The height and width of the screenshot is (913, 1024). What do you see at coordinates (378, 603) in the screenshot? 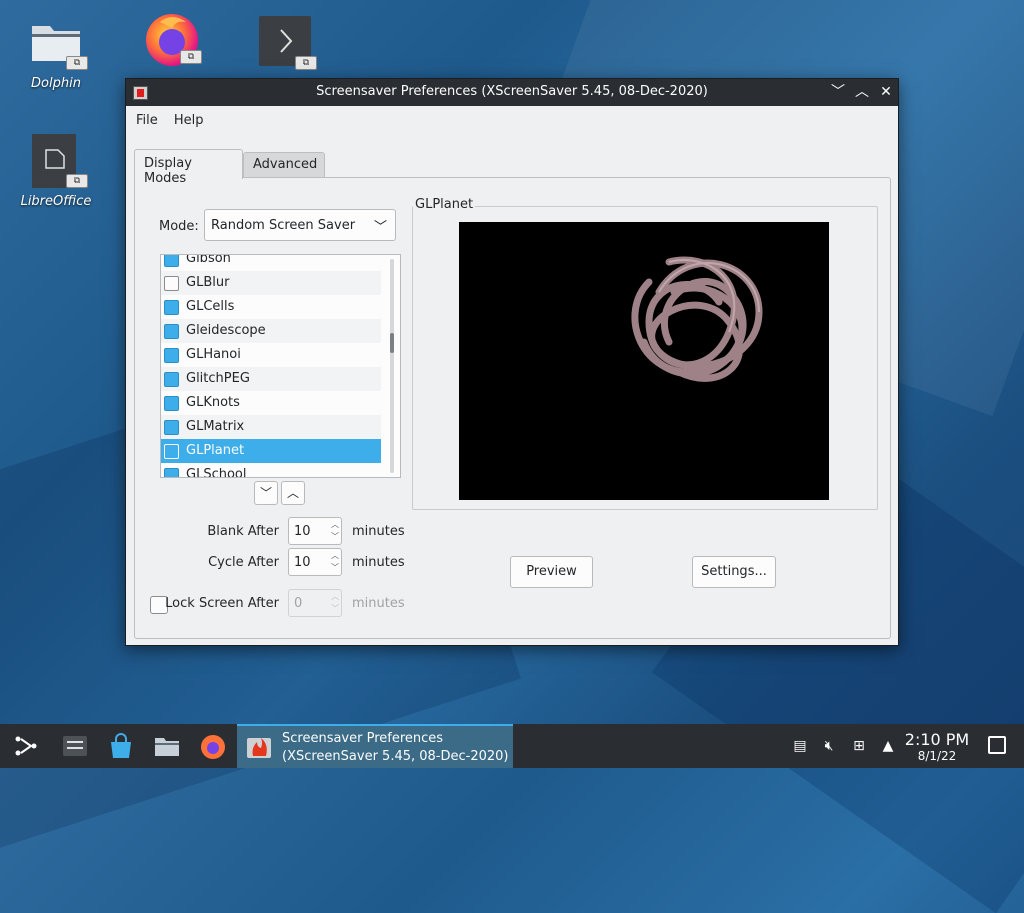
I see `lock-after-unit: minutes` at bounding box center [378, 603].